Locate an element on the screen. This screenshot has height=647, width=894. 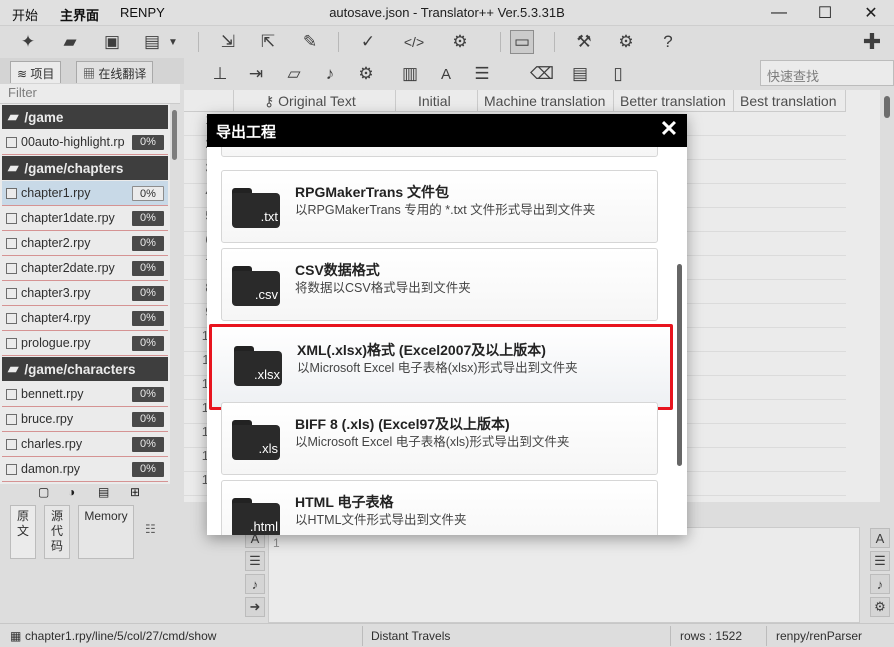
file-folder-icon: .txt is located at coordinates (256, 208).